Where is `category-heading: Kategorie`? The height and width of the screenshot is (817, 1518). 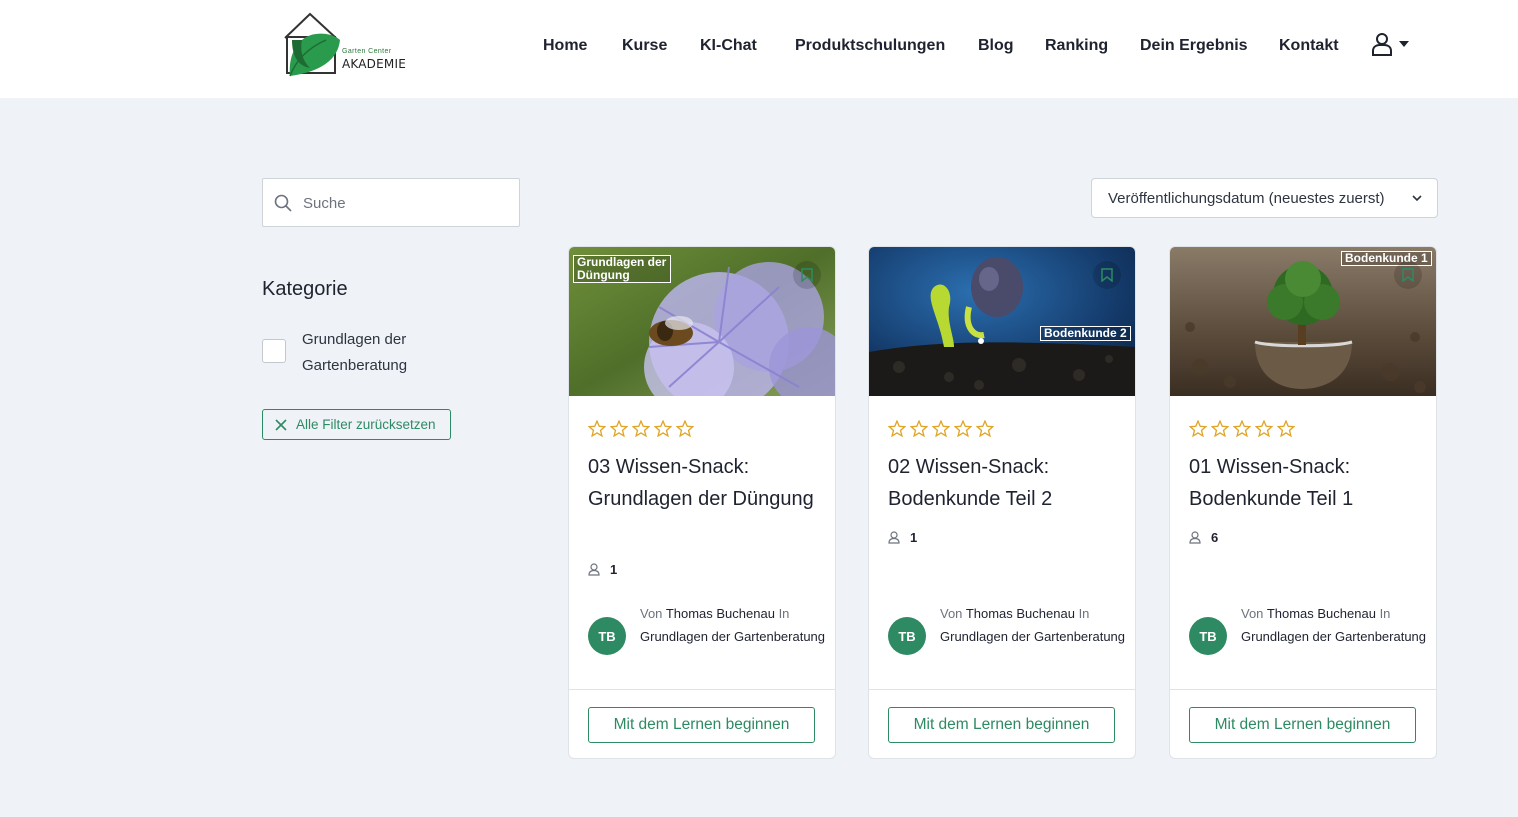 category-heading: Kategorie is located at coordinates (305, 289).